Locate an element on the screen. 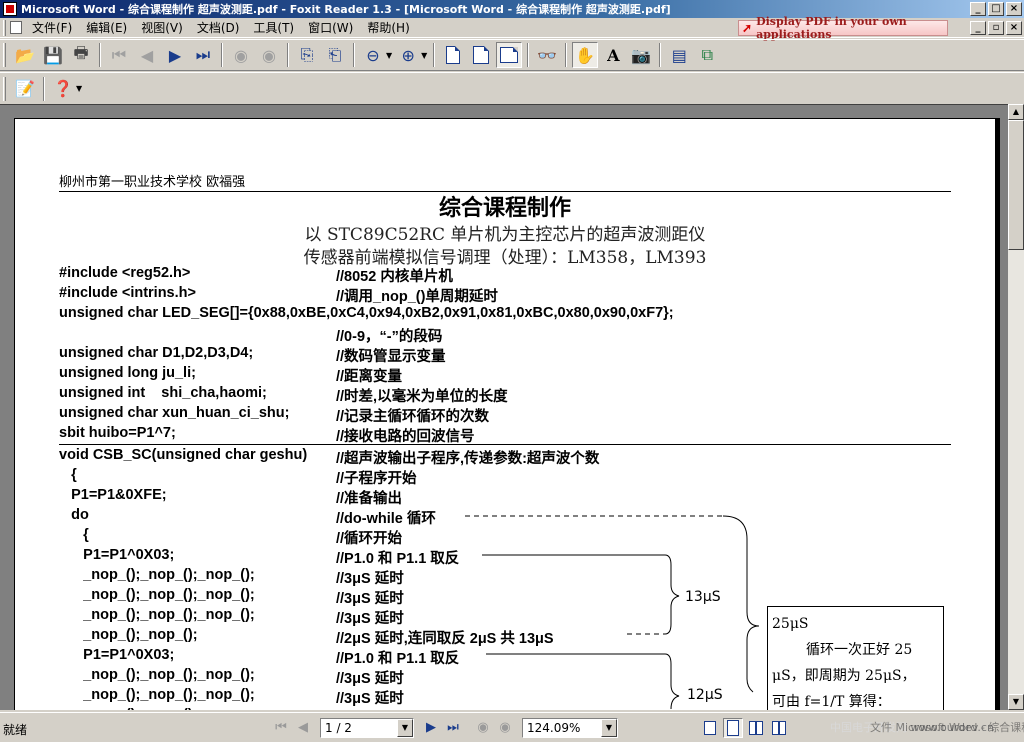 This screenshot has height=742, width=1024. forward-icon: ◉ is located at coordinates (269, 55).